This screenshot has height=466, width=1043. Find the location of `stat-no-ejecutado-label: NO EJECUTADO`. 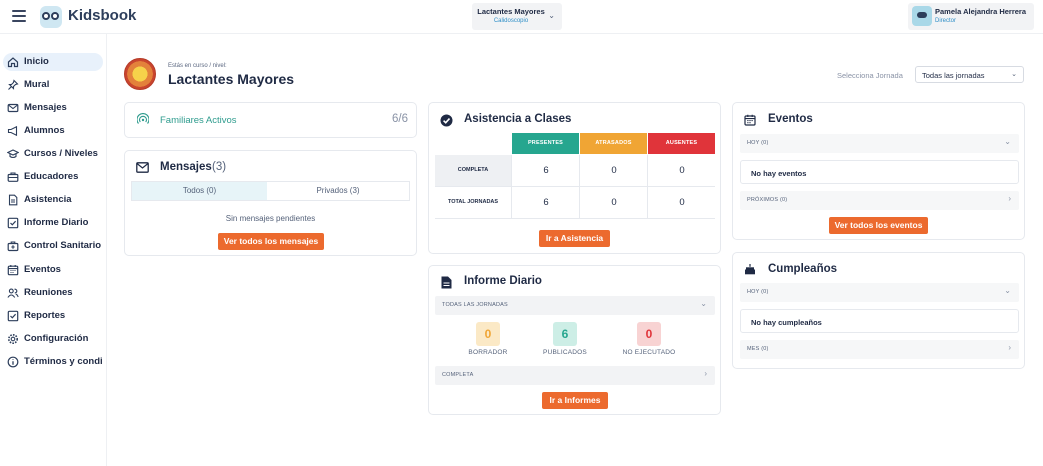

stat-no-ejecutado-label: NO EJECUTADO is located at coordinates (649, 352).